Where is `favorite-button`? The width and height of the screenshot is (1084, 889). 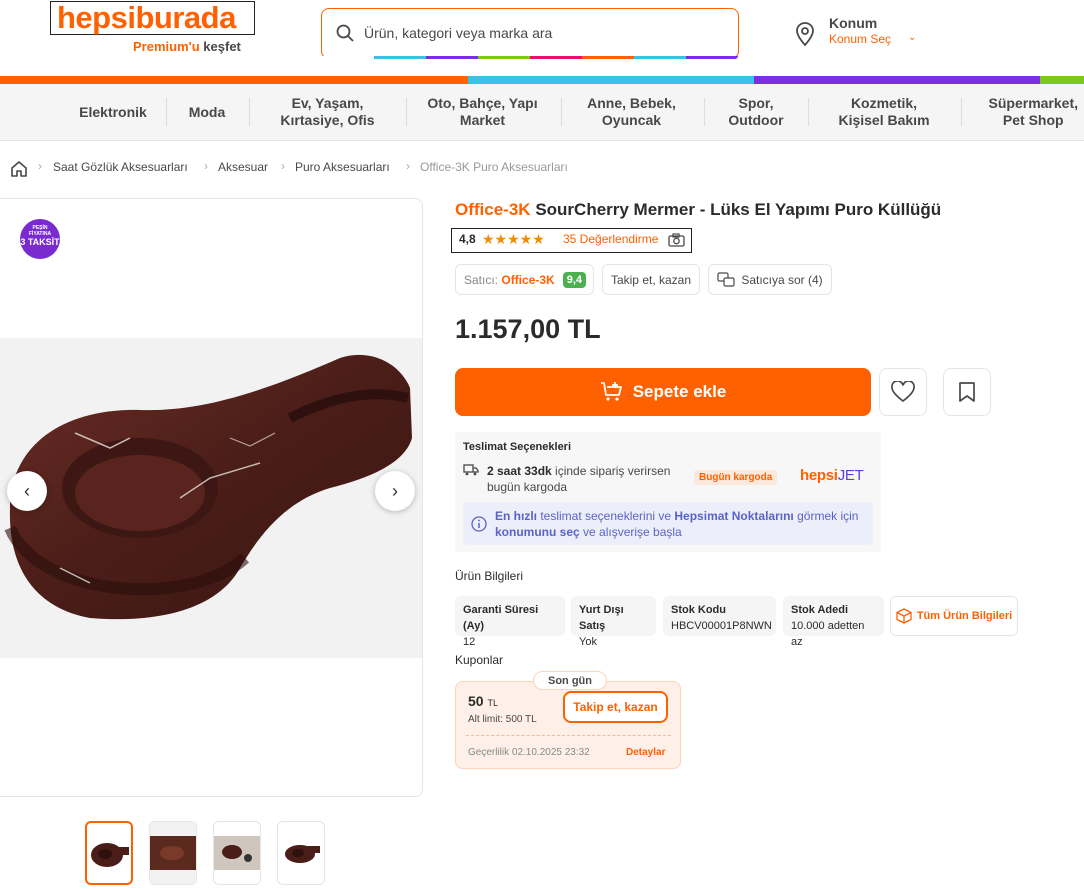 favorite-button is located at coordinates (903, 392).